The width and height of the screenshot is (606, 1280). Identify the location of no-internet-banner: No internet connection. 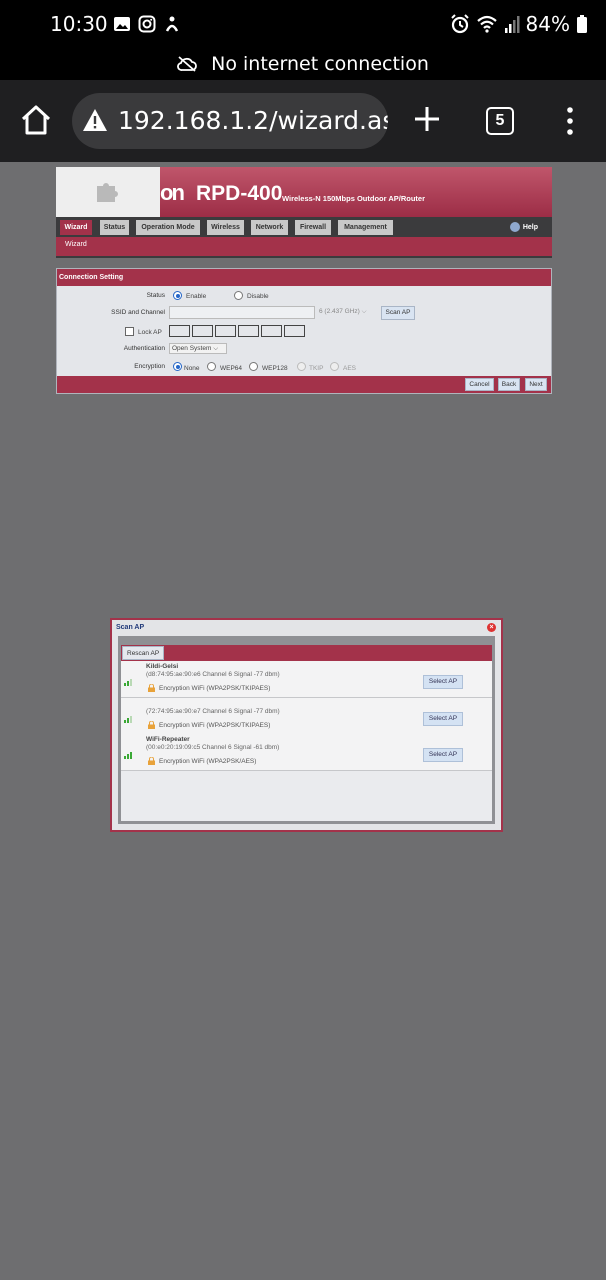
(303, 65).